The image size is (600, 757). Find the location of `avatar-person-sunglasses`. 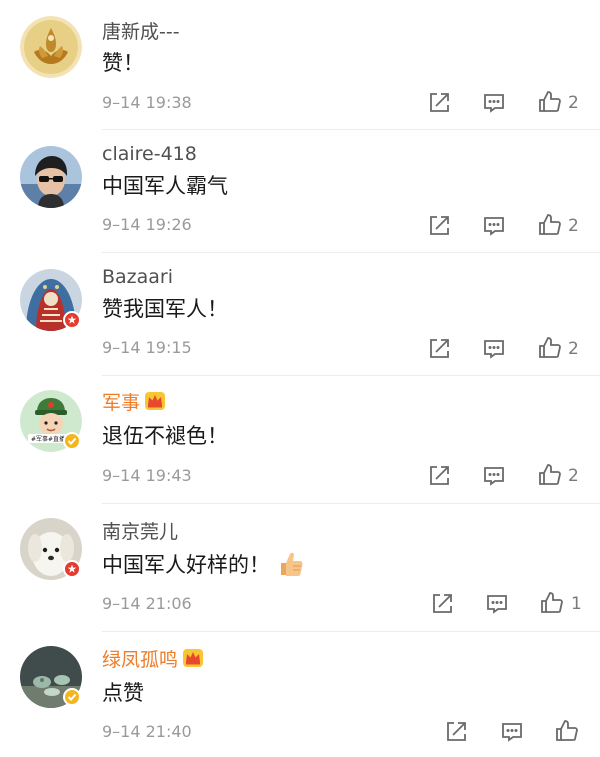

avatar-person-sunglasses is located at coordinates (51, 177).